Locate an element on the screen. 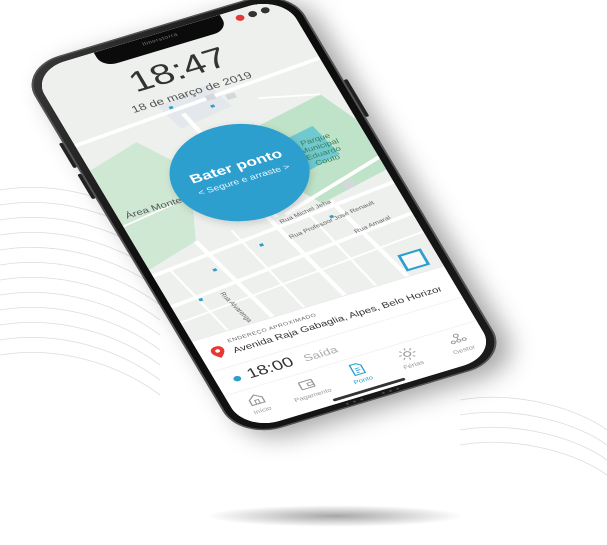 Image resolution: width=607 pixels, height=545 pixels. location-pin-icon is located at coordinates (217, 352).